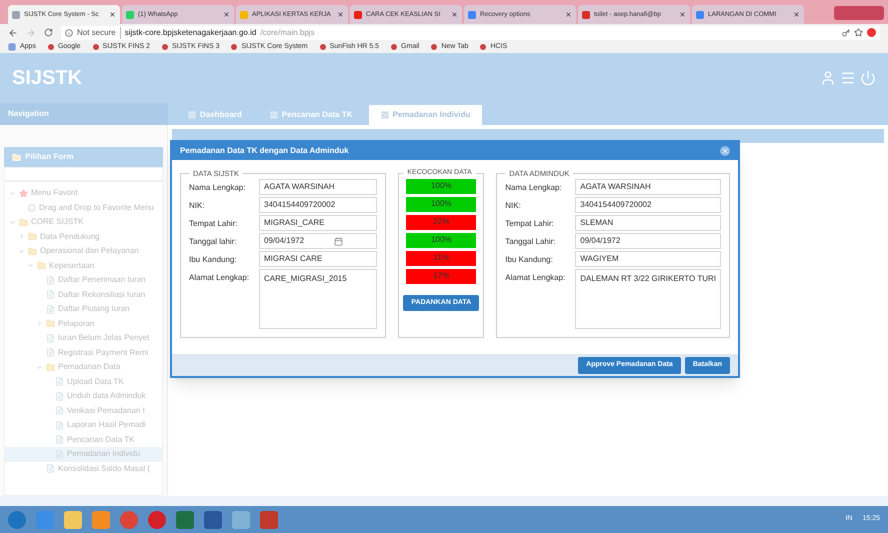 This screenshot has height=533, width=888. Describe the element at coordinates (648, 259) in the screenshot. I see `text-field: WAGIYEM` at that location.